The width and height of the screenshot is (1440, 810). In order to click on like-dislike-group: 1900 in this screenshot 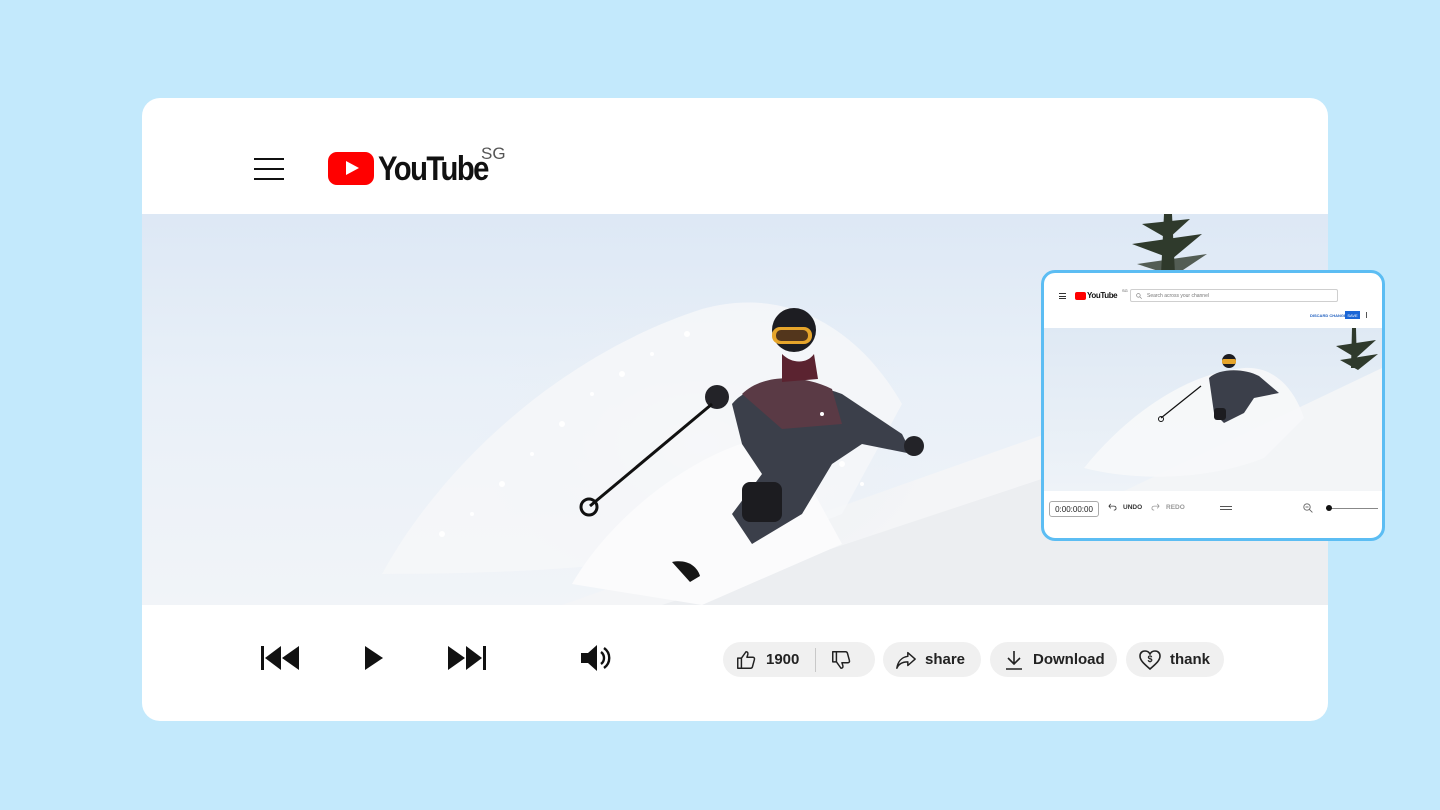, I will do `click(799, 659)`.